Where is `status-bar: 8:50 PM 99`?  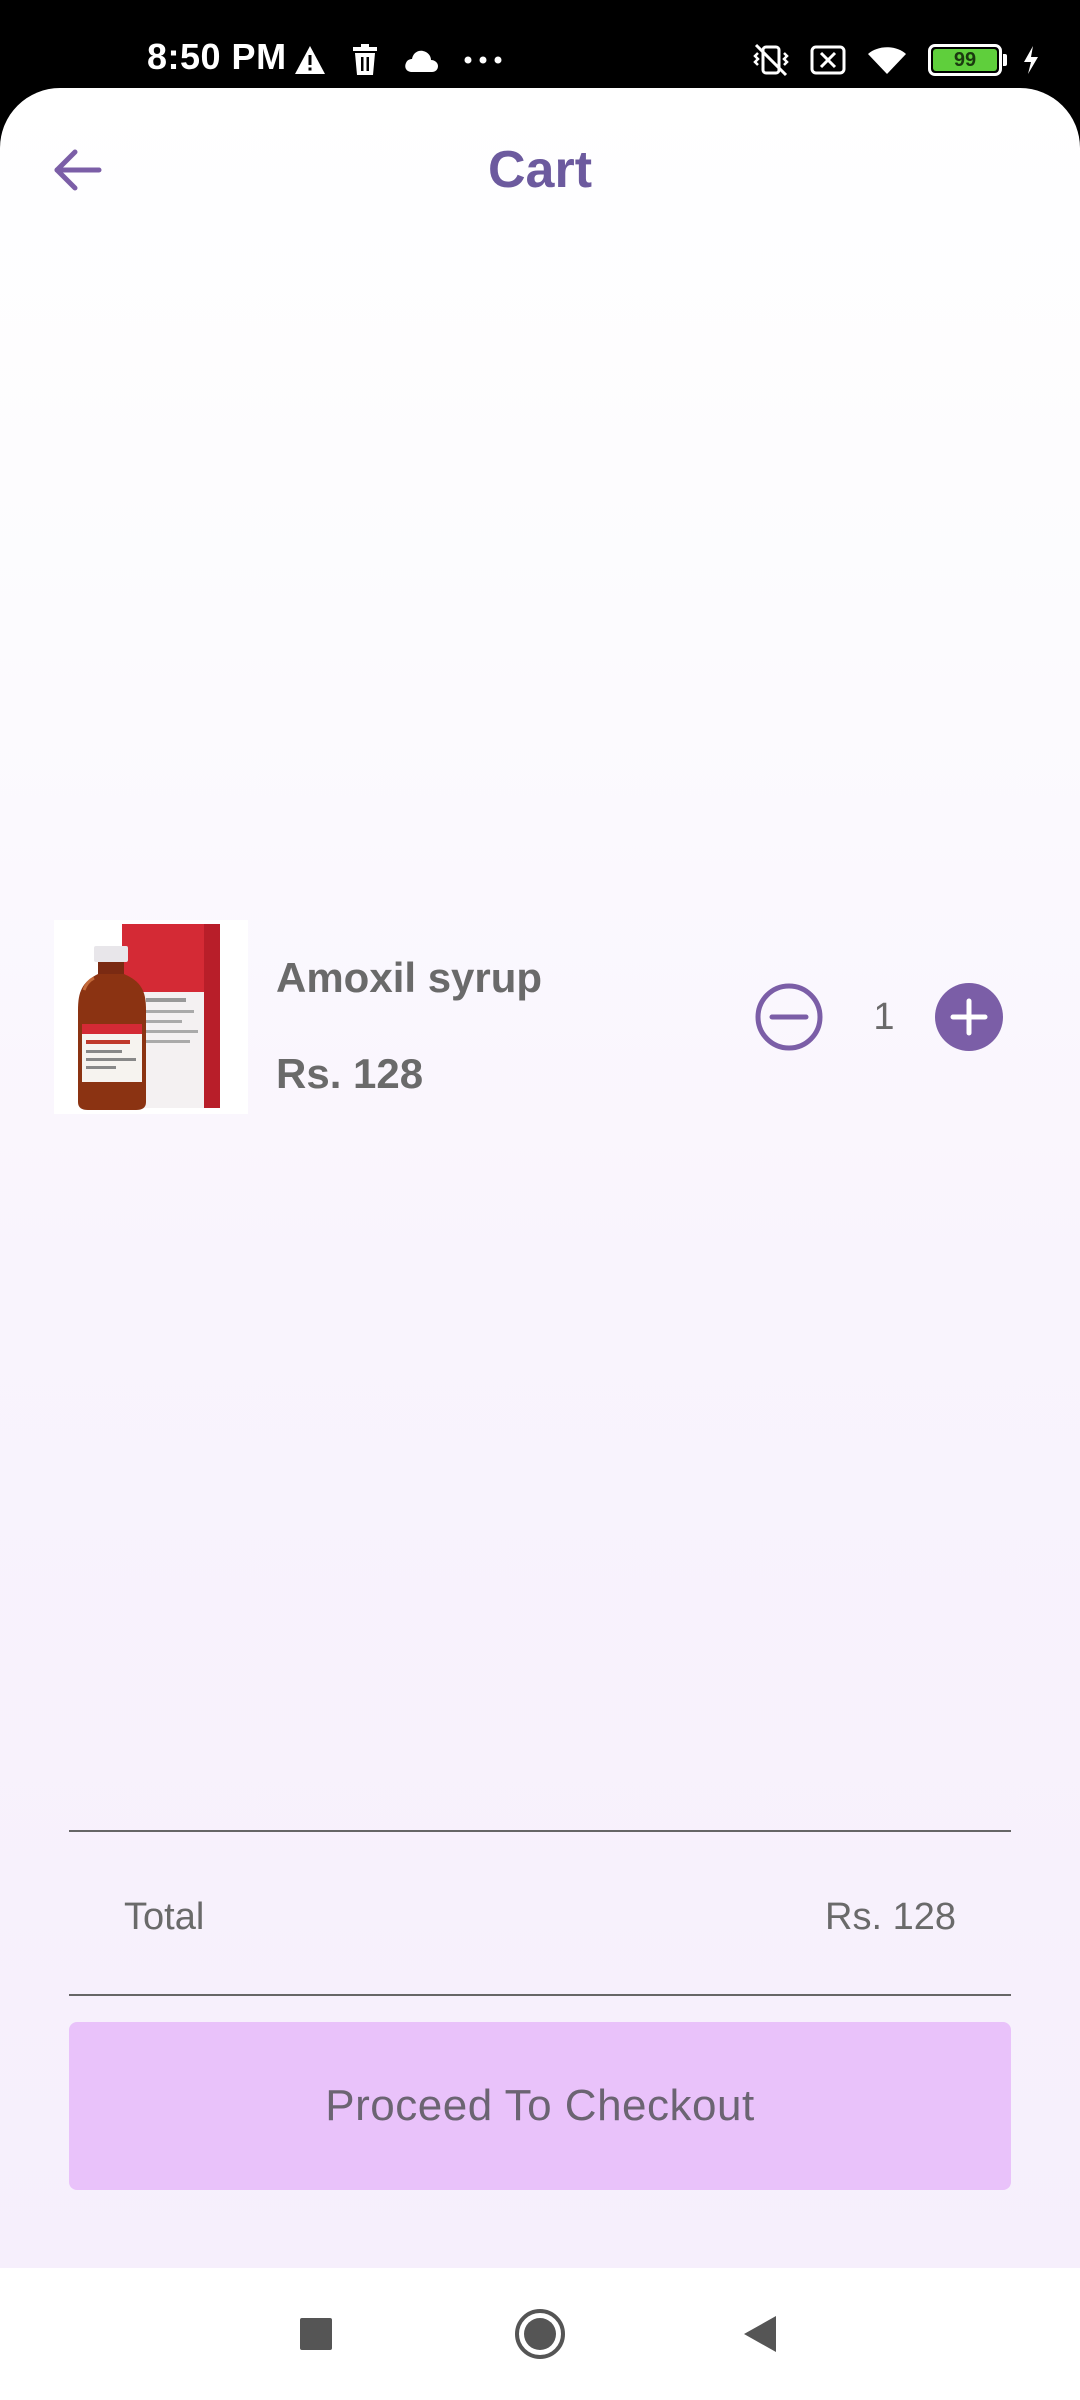
status-bar: 8:50 PM 99 is located at coordinates (540, 46).